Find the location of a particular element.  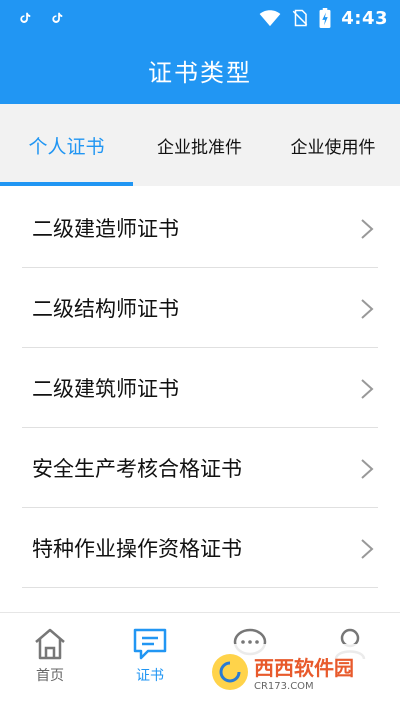

watermark: 西西软件园 CR173.COM is located at coordinates (300, 672).